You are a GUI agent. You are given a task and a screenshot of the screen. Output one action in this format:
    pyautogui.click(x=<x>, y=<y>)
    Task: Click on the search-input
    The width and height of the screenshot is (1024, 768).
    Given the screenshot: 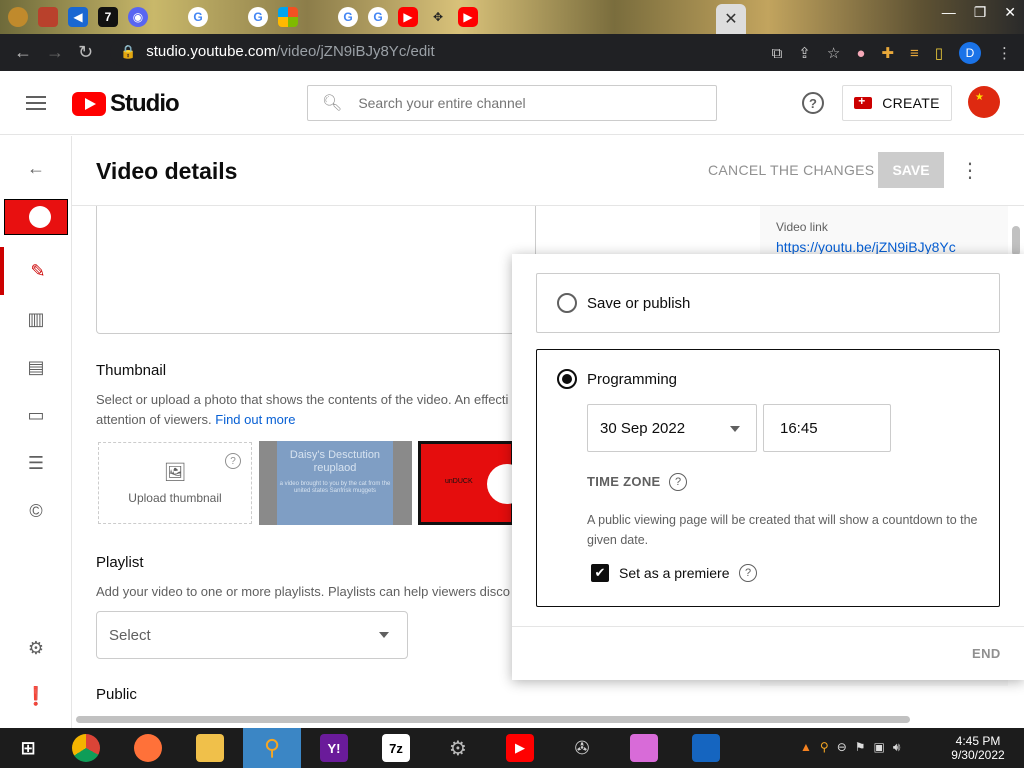 What is the action you would take?
    pyautogui.click(x=518, y=103)
    